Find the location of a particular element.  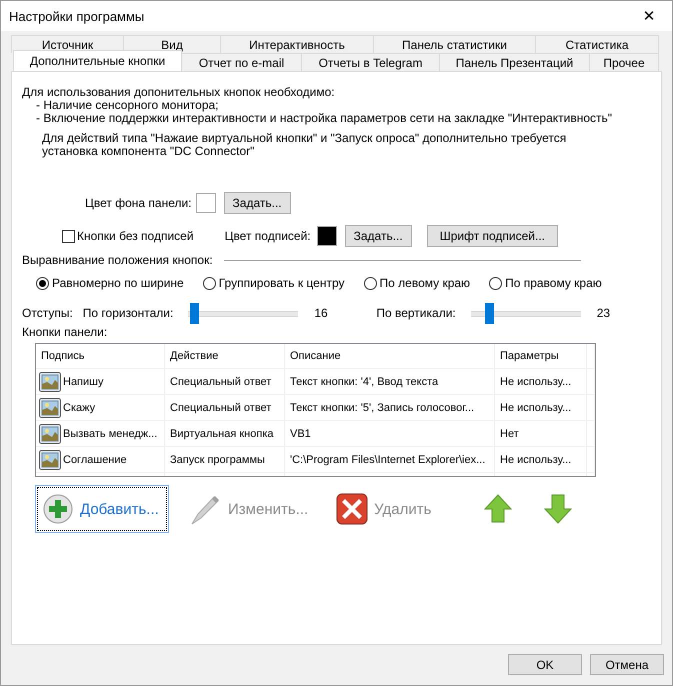

requirement-text: - Наличие сенсорного монитора; is located at coordinates (127, 105).